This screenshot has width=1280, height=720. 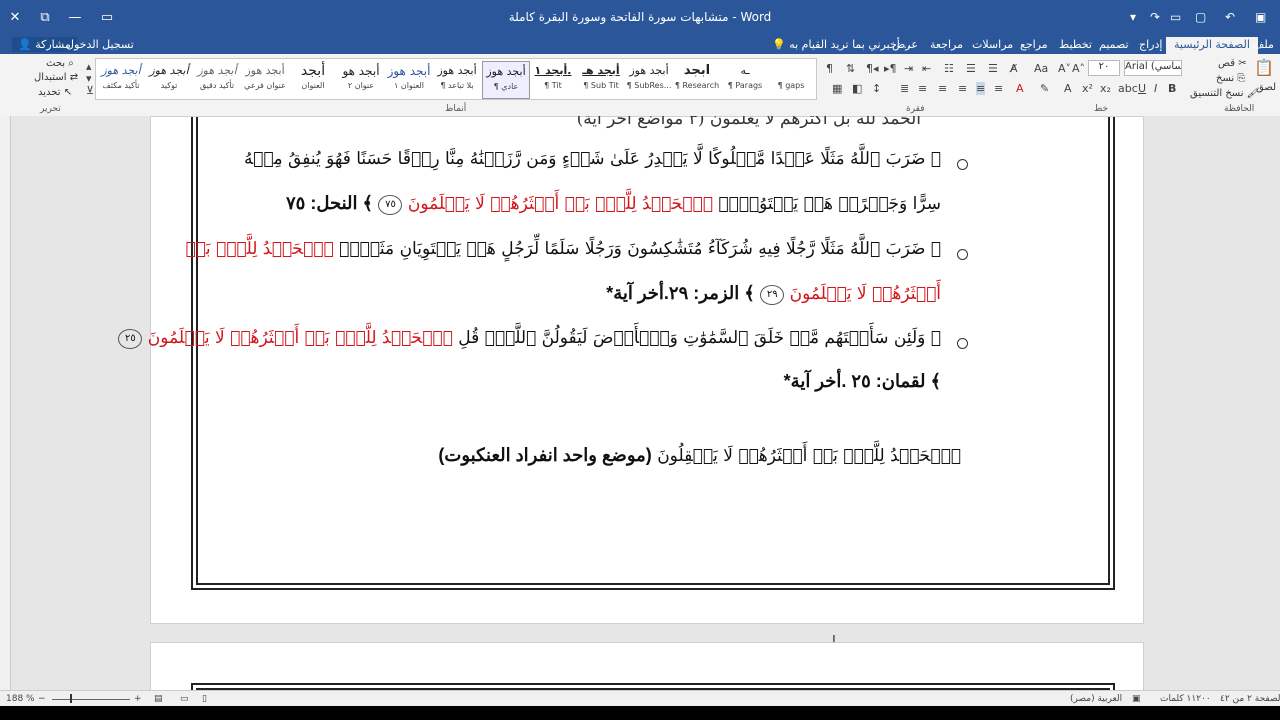 What do you see at coordinates (204, 699) in the screenshot?
I see `read-mode-icon: ▯` at bounding box center [204, 699].